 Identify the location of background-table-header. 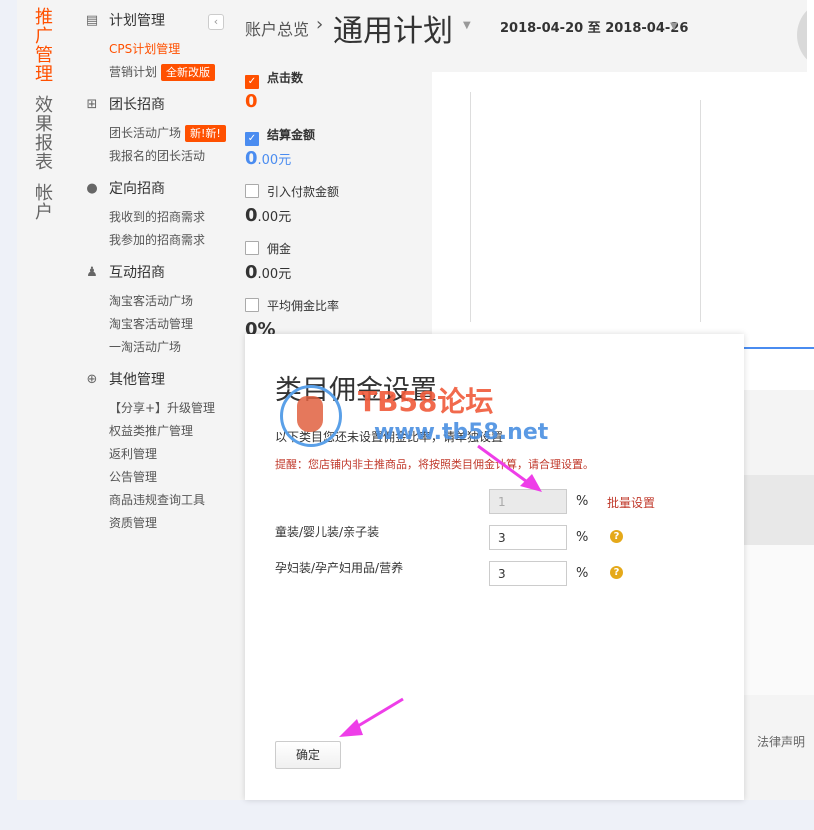
(779, 510).